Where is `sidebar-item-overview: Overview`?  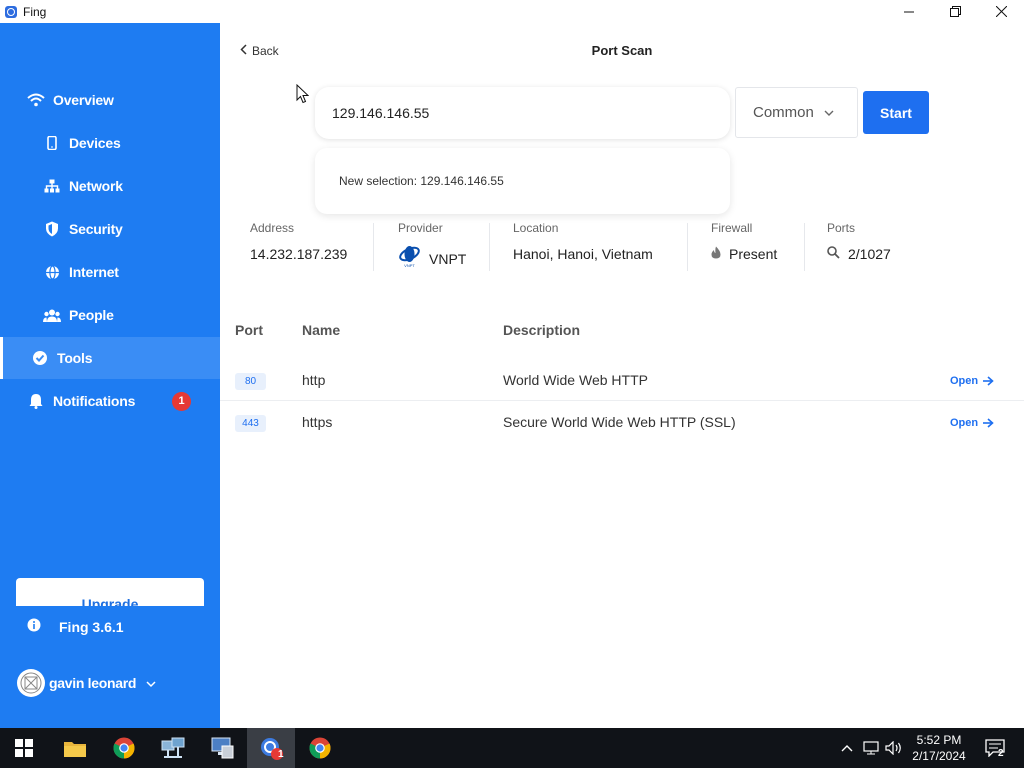 sidebar-item-overview: Overview is located at coordinates (110, 100).